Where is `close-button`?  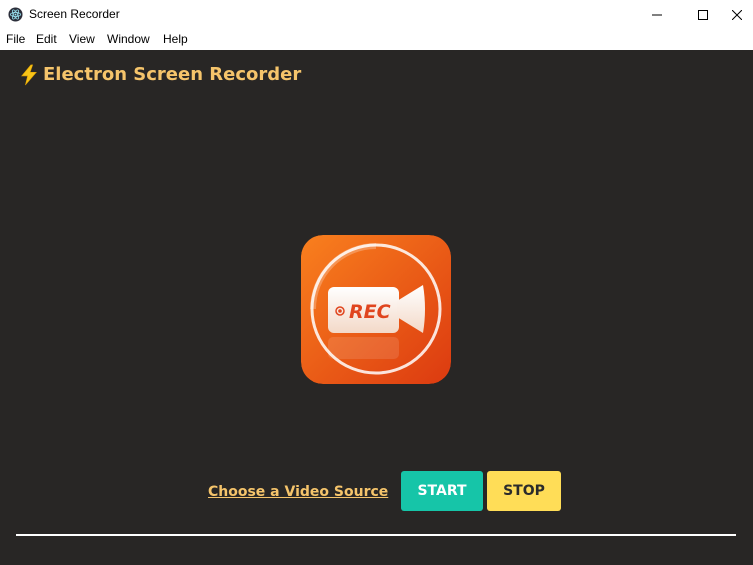
close-button is located at coordinates (736, 14).